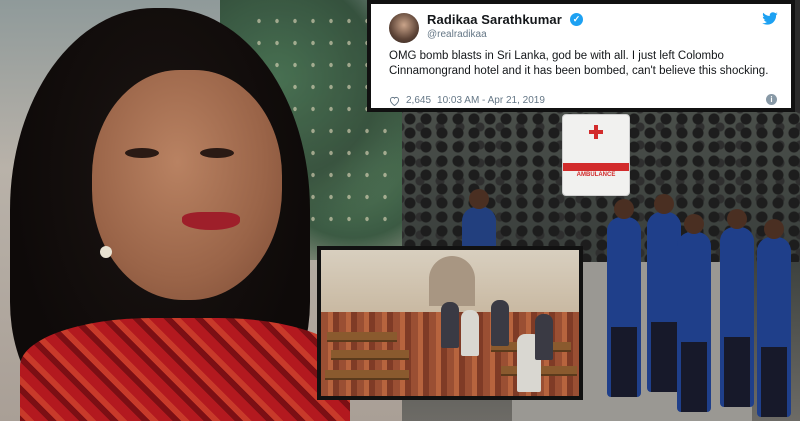 The height and width of the screenshot is (421, 800). Describe the element at coordinates (596, 175) in the screenshot. I see `ambulance-label: AMBULANCE` at that location.